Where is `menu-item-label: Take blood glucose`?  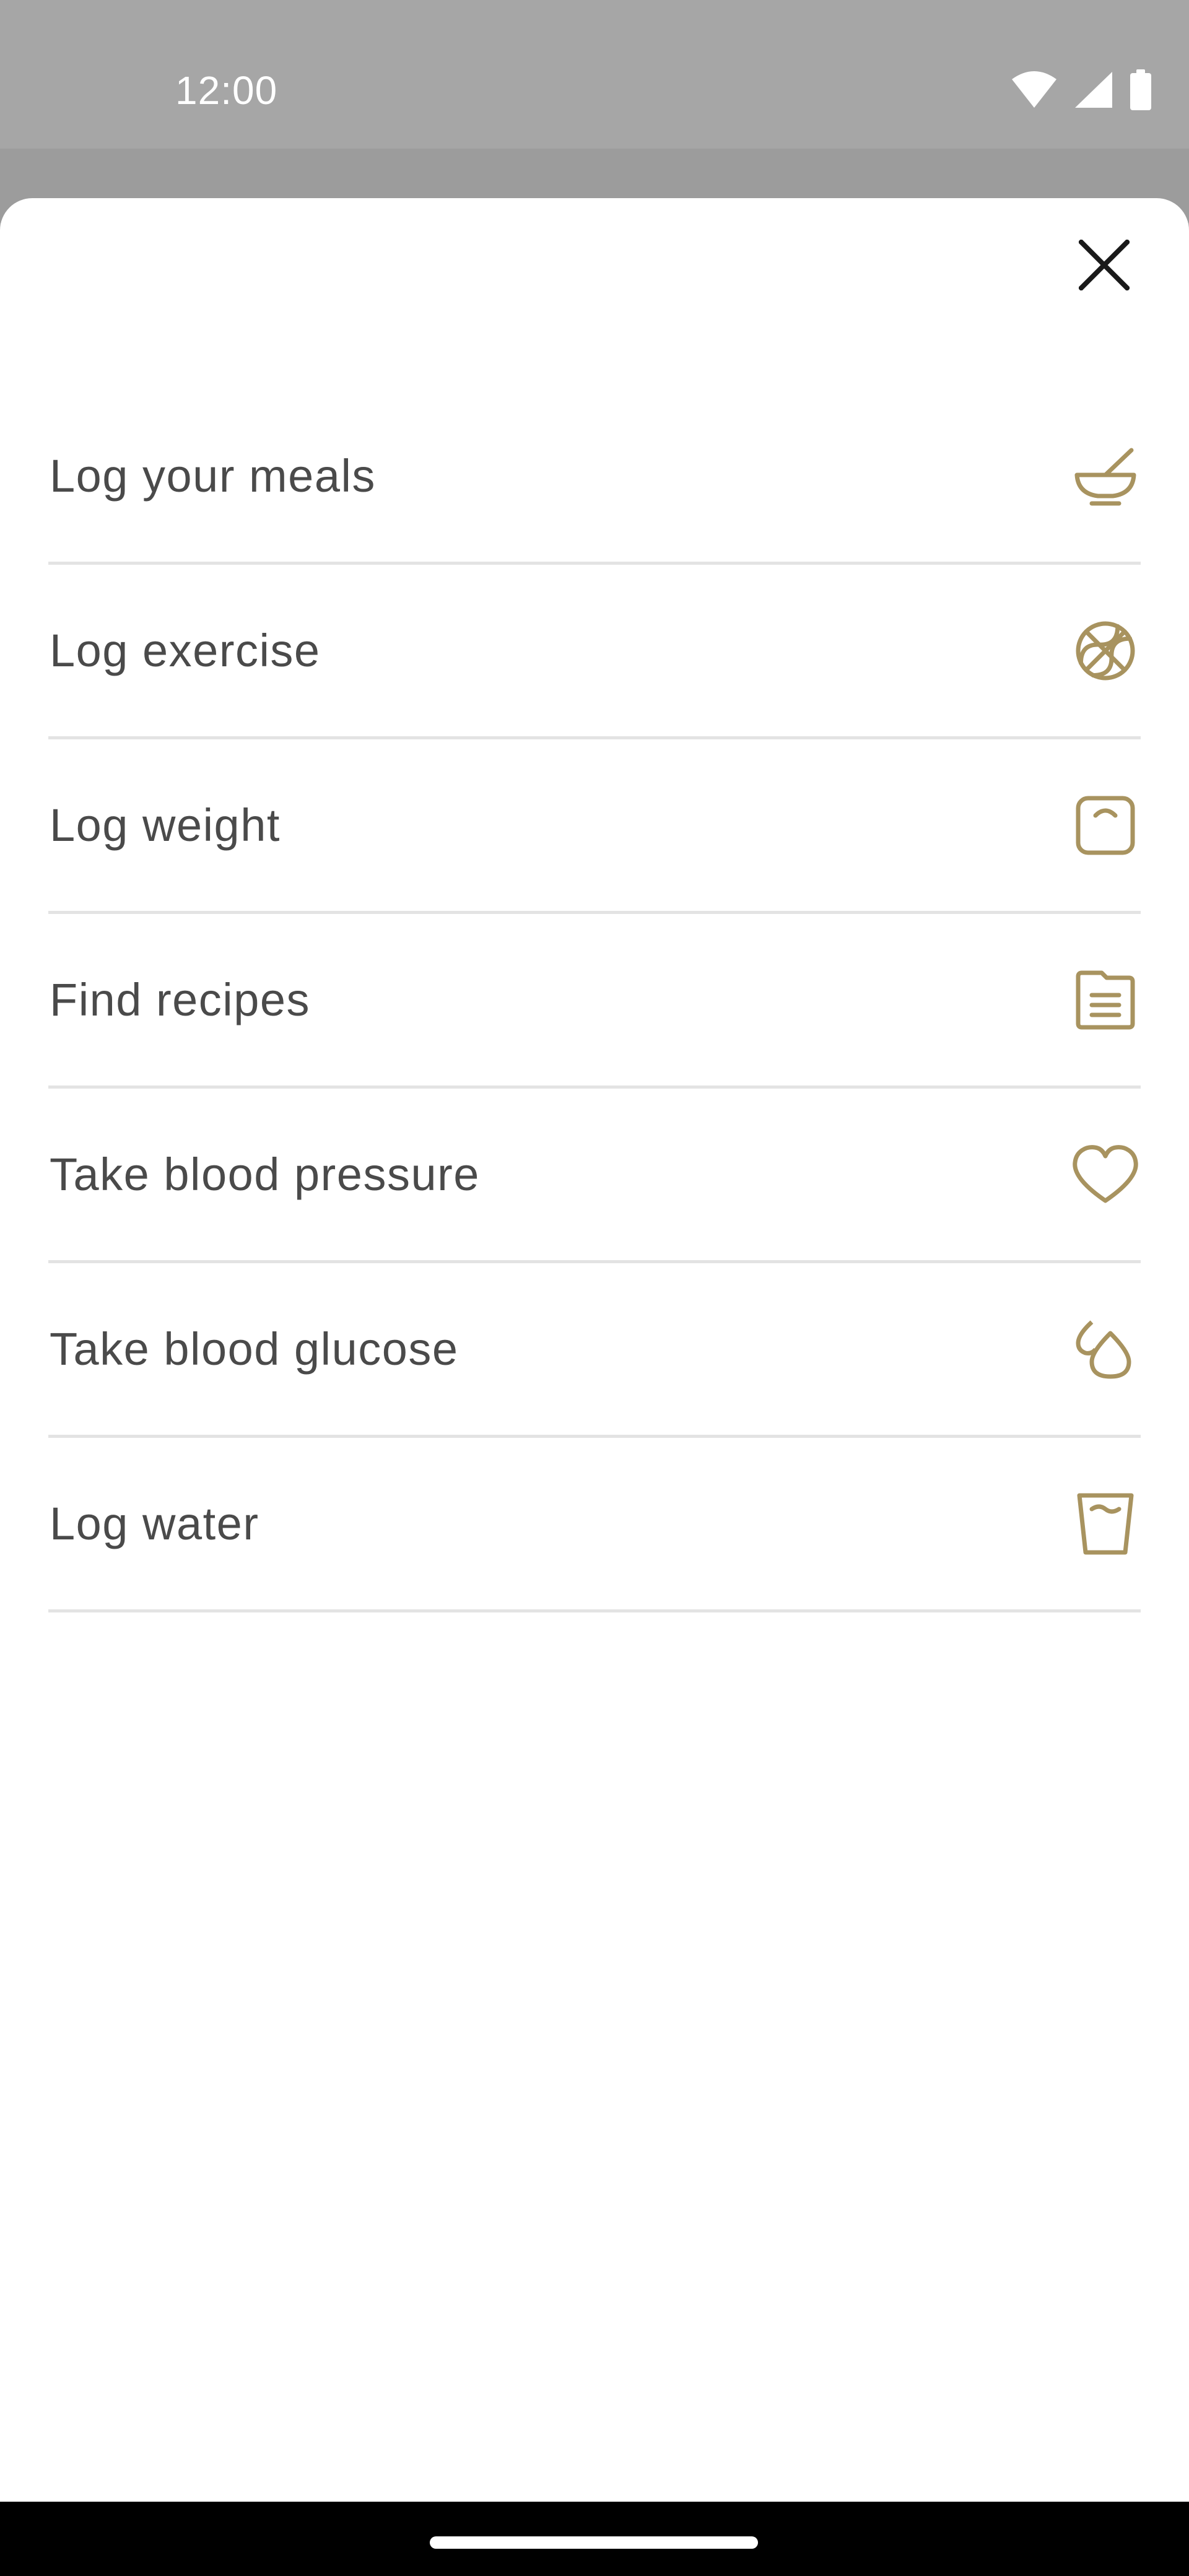
menu-item-label: Take blood glucose is located at coordinates (254, 1349).